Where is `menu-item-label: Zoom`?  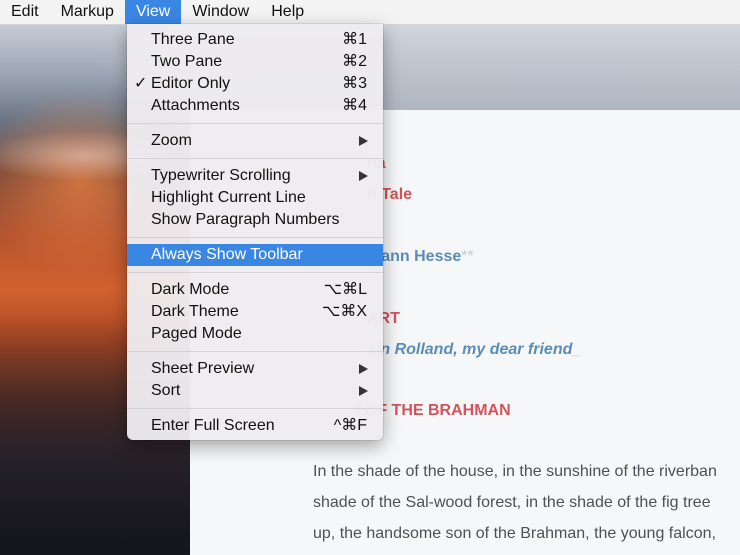
menu-item-label: Zoom is located at coordinates (171, 140).